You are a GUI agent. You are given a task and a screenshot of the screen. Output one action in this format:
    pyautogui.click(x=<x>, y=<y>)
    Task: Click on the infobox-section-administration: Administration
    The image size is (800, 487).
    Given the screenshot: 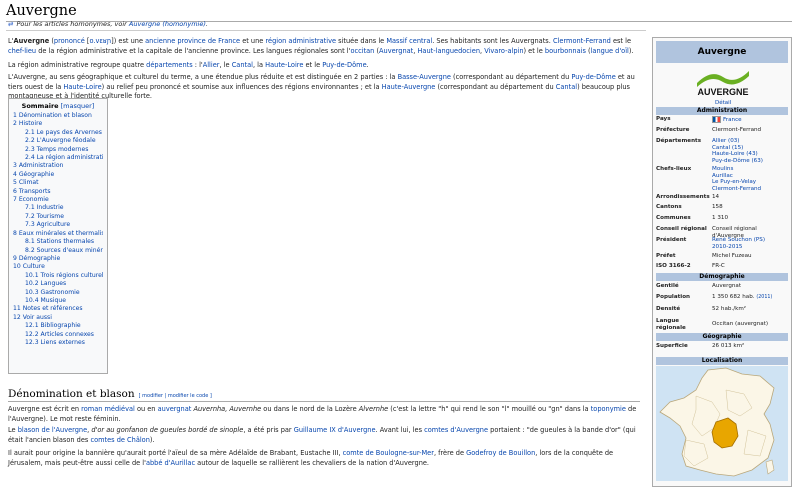 What is the action you would take?
    pyautogui.click(x=722, y=111)
    